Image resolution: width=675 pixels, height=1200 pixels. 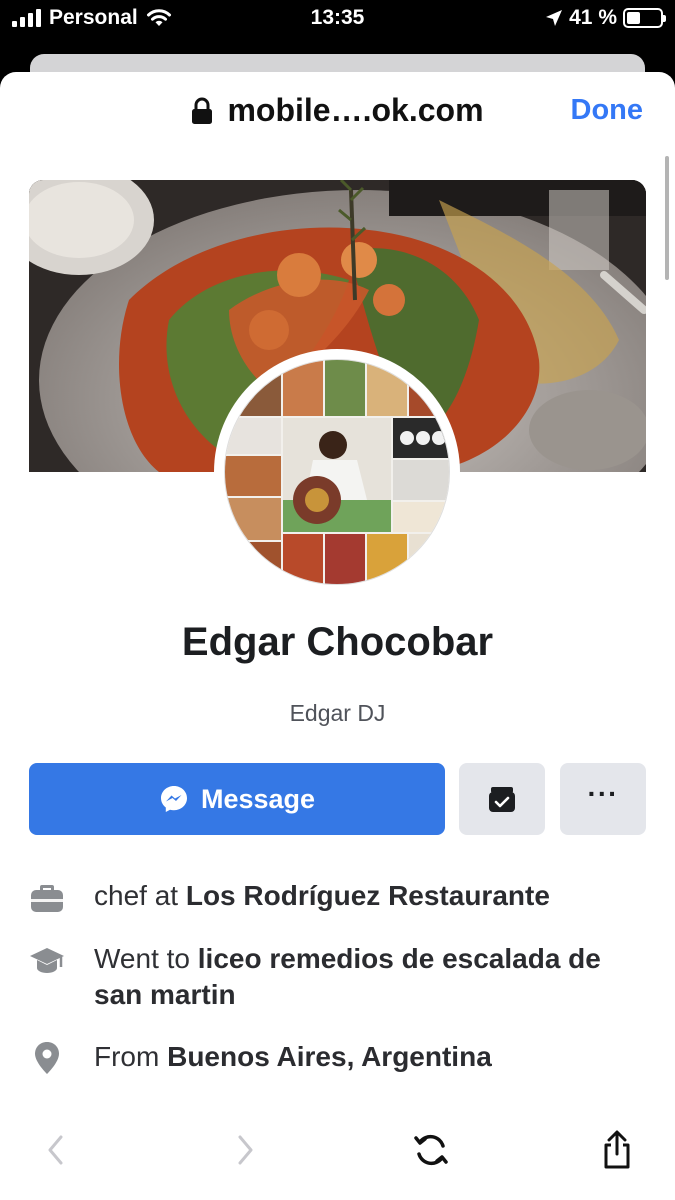 What do you see at coordinates (329, 1056) in the screenshot?
I see `hometown-link: Buenos Aires, Argentina` at bounding box center [329, 1056].